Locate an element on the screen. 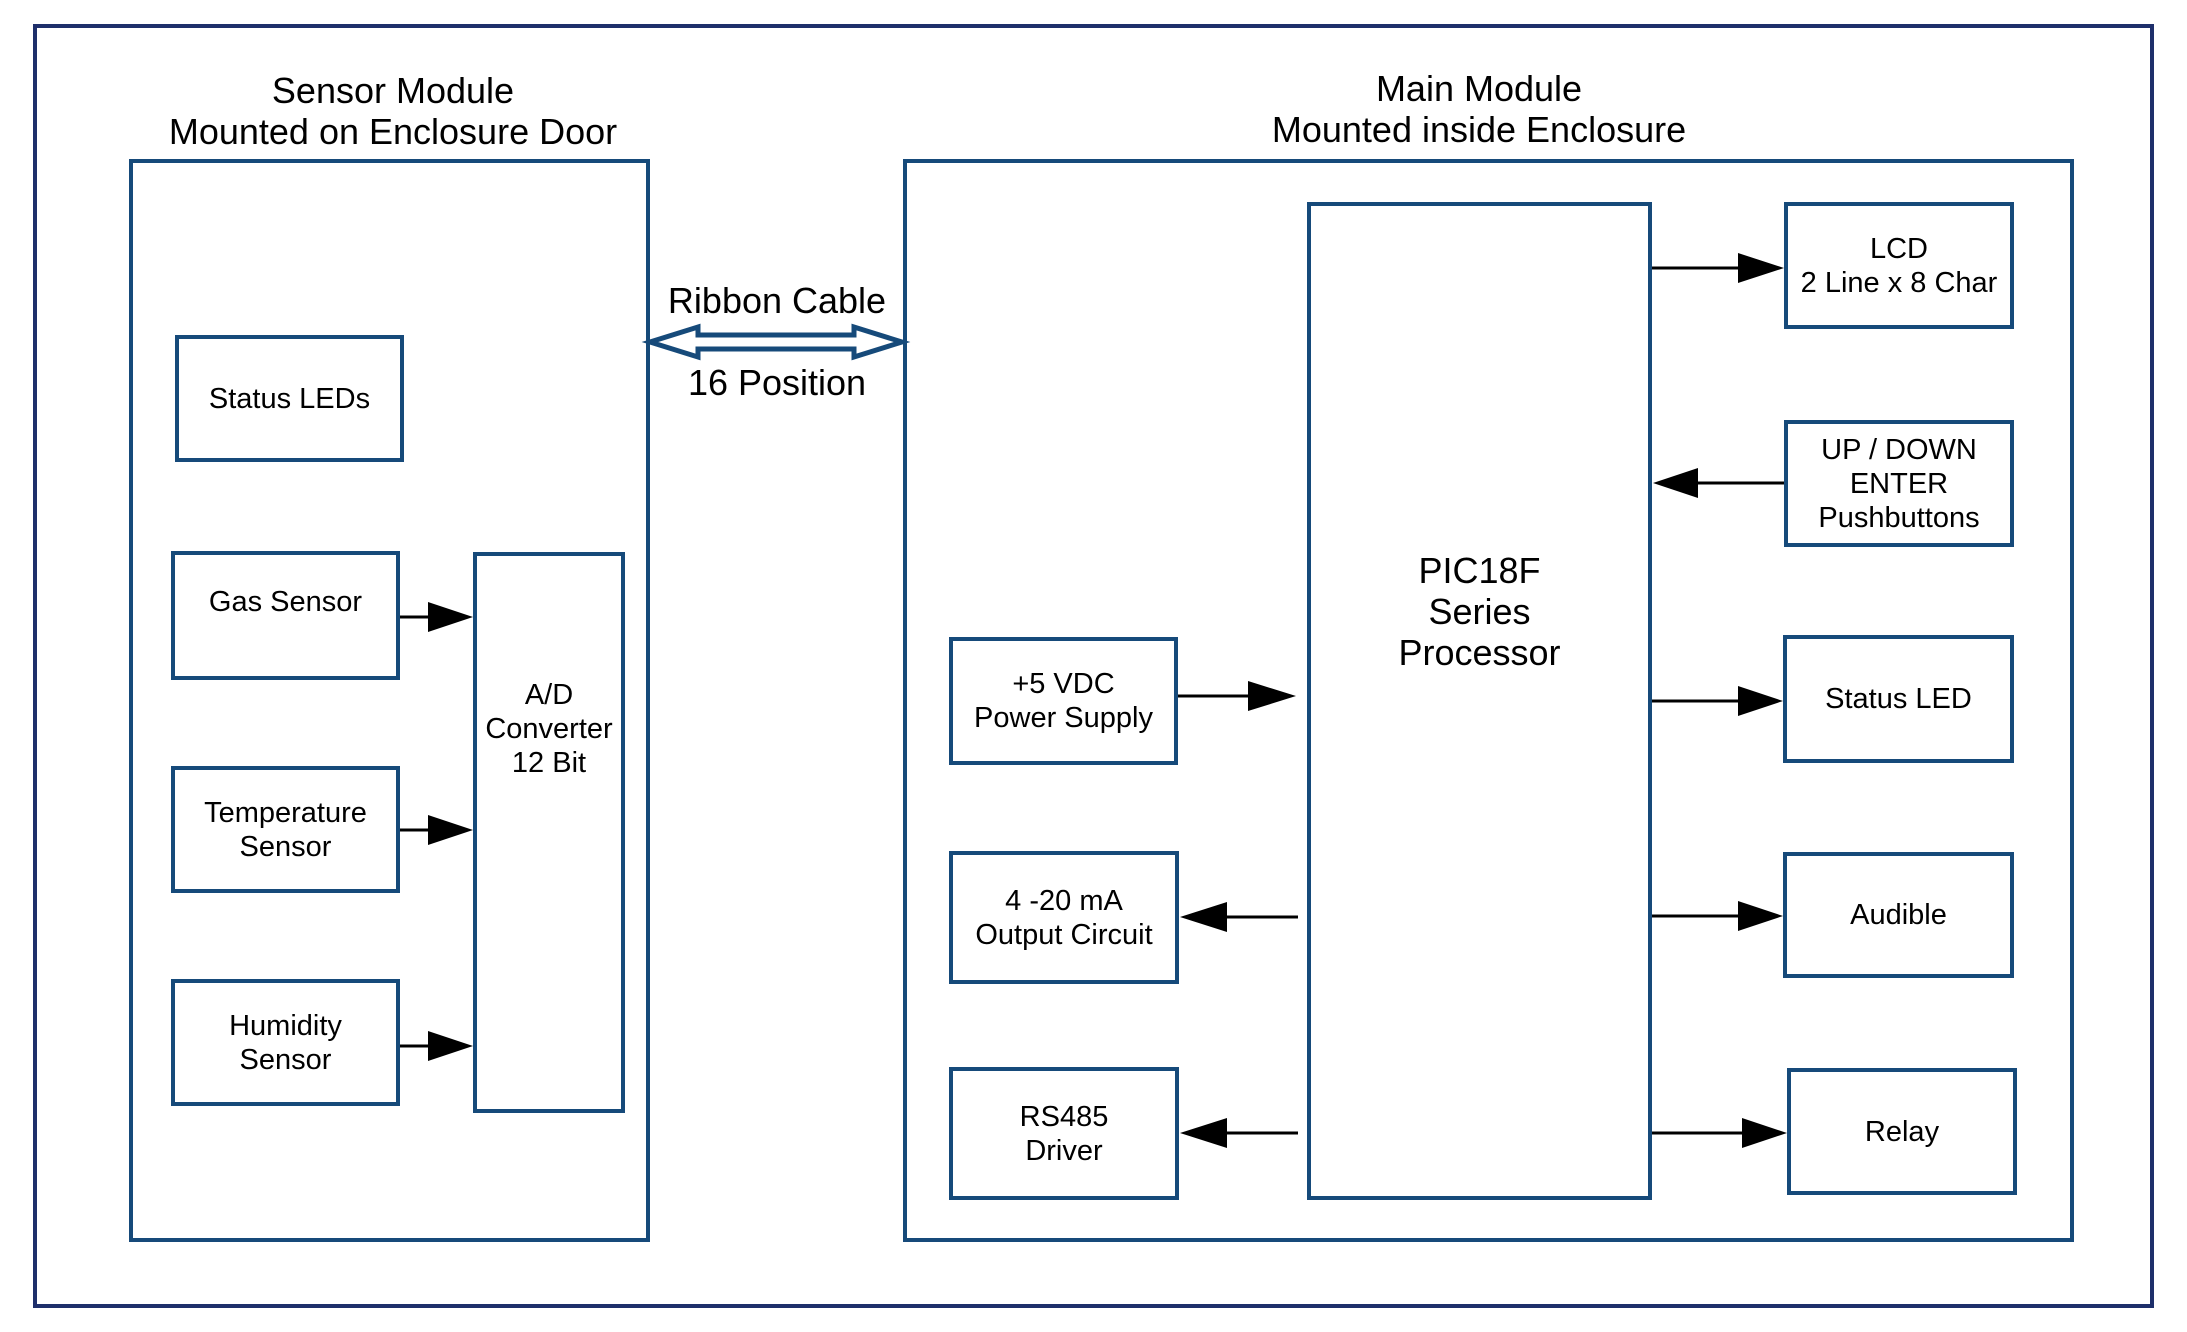 This screenshot has height=1332, width=2187. processor-to-status-led-arrow is located at coordinates (1717, 701).